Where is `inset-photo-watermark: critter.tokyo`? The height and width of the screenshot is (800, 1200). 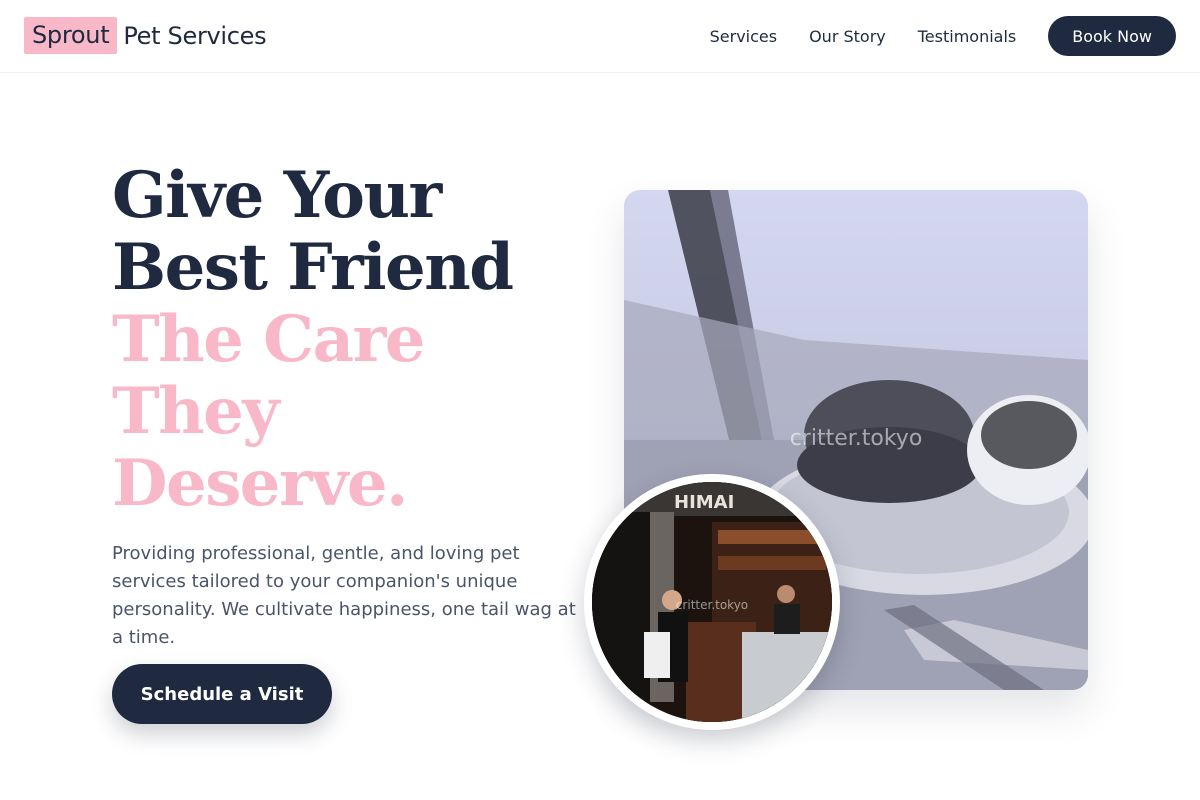
inset-photo-watermark: critter.tokyo is located at coordinates (712, 605).